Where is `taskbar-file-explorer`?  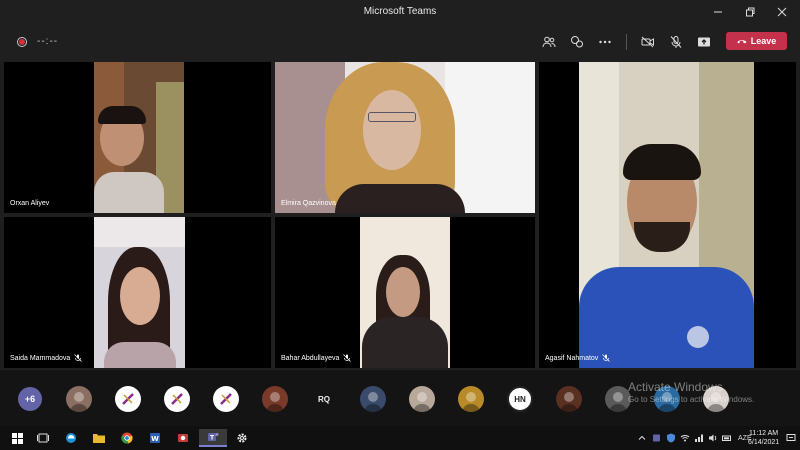 taskbar-file-explorer is located at coordinates (99, 438).